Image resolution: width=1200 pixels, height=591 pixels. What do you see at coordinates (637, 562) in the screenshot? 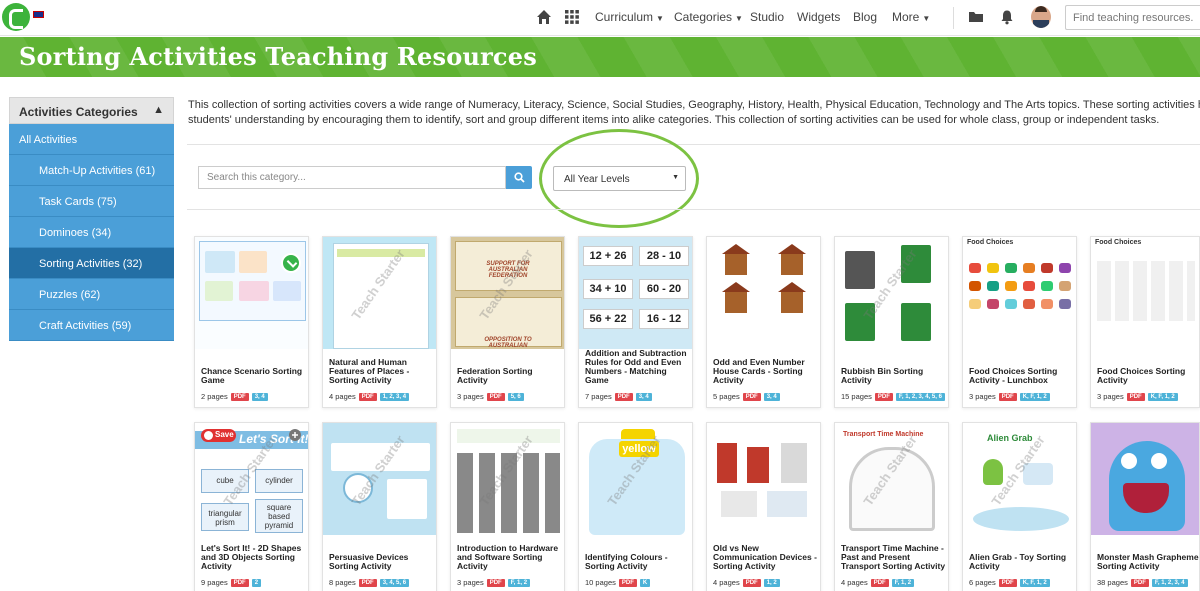
I see `resource-title: Identifying Colours - Sorting Activity` at bounding box center [637, 562].